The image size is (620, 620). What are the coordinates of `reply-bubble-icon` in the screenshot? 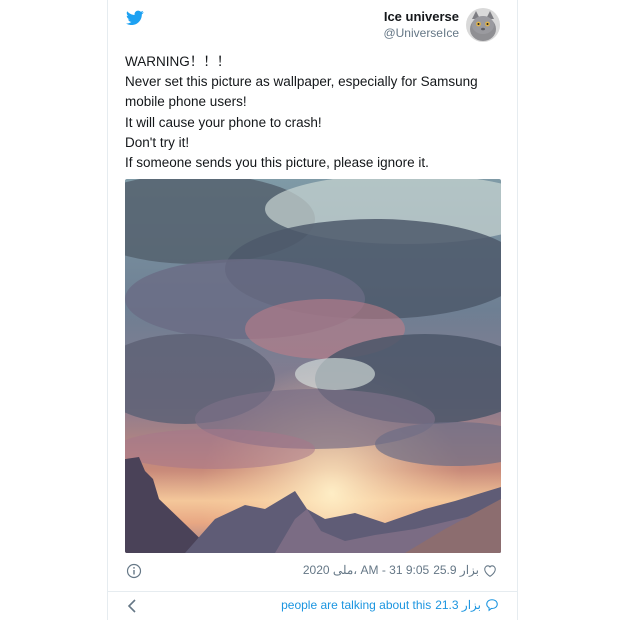 It's located at (492, 605).